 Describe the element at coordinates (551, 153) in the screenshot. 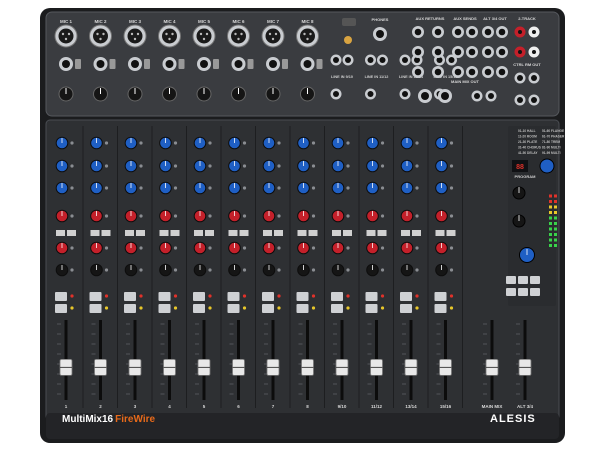

I see `fx-list-item: 91-99 MULTI` at that location.